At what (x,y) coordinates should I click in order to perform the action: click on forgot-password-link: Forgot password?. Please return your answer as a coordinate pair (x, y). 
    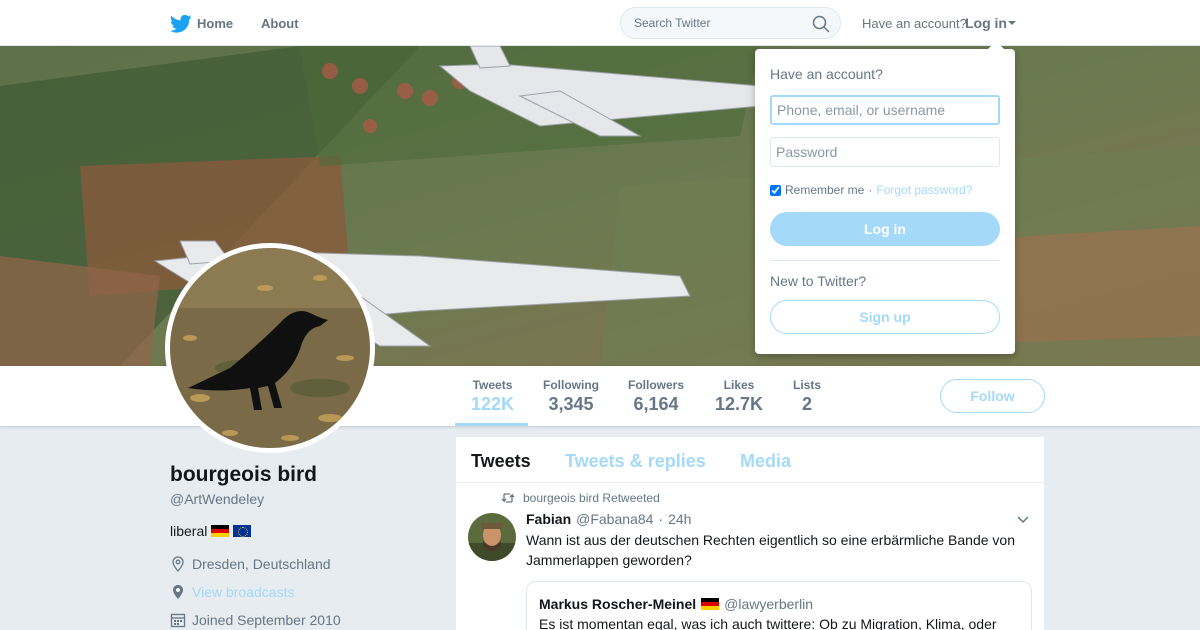
    Looking at the image, I should click on (924, 190).